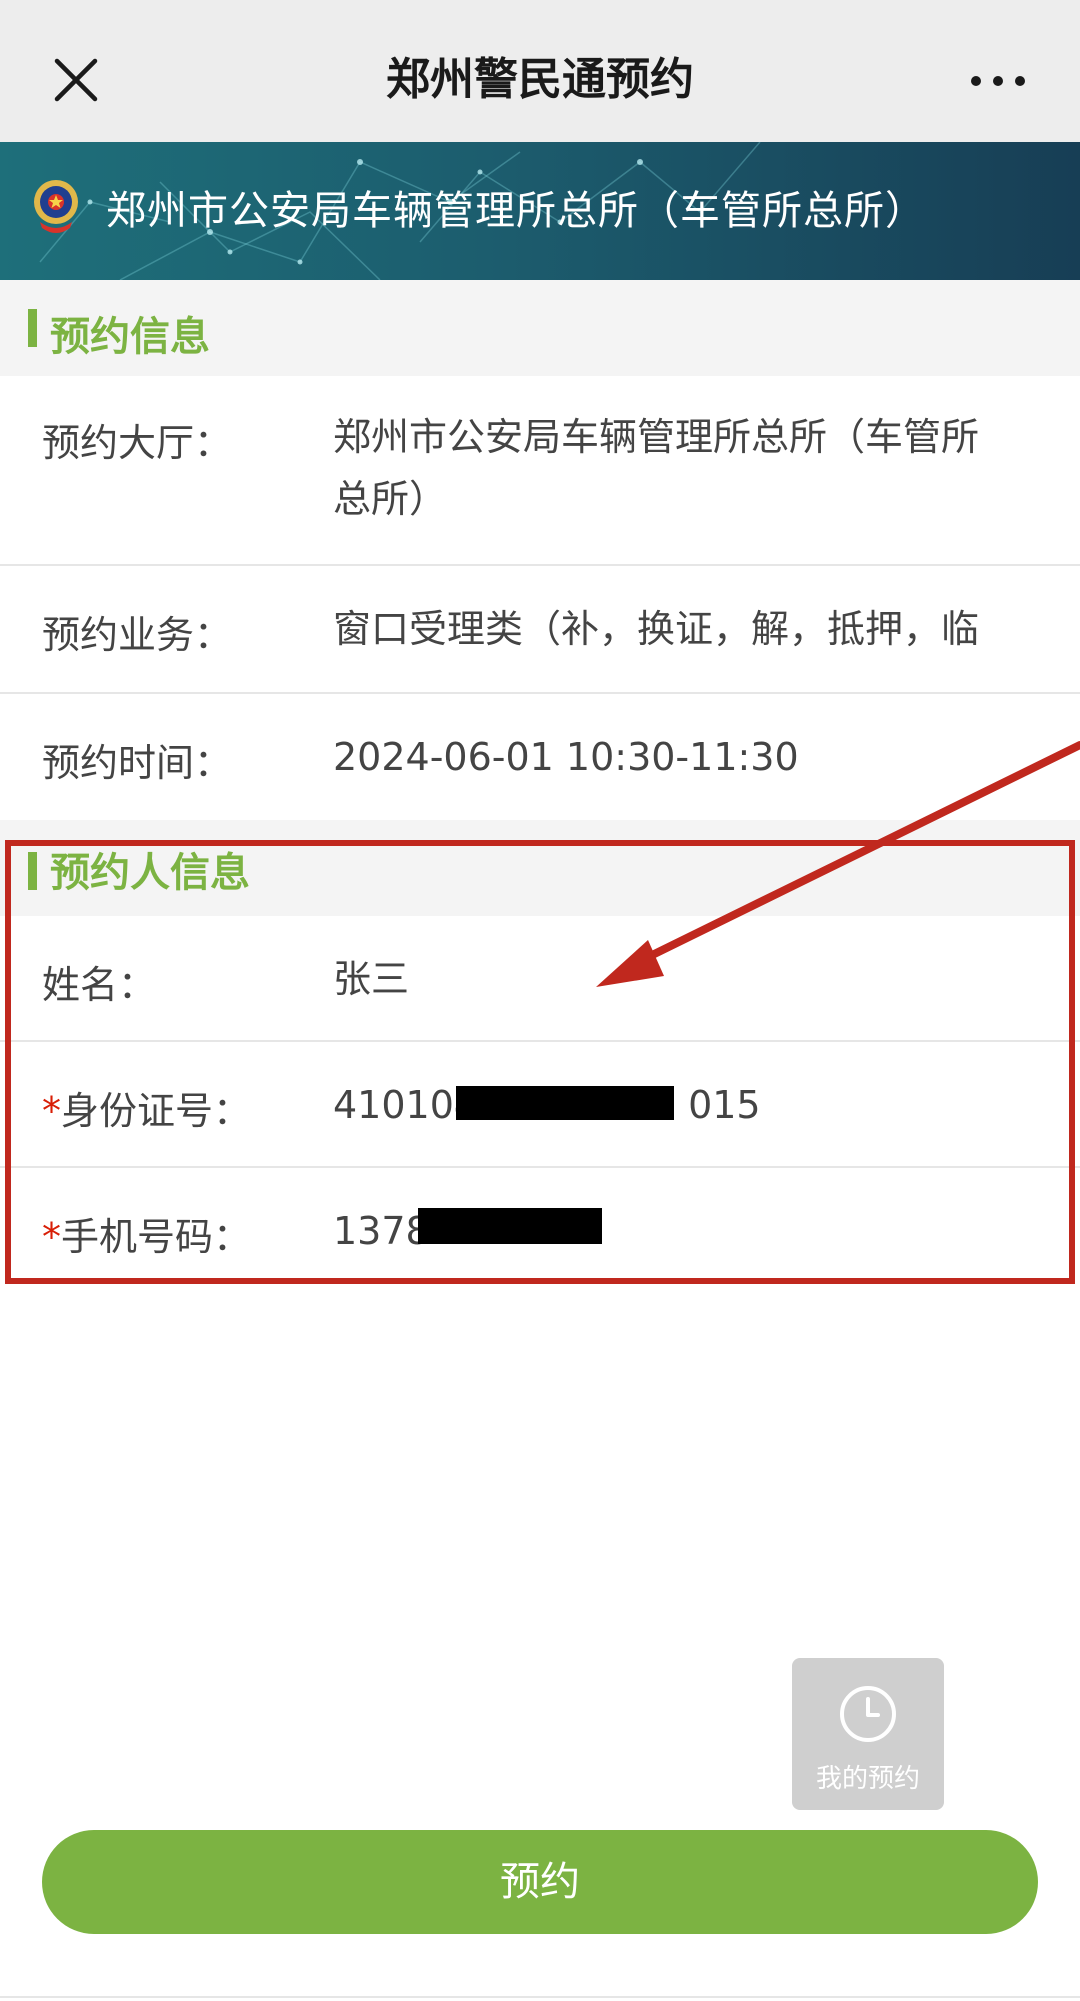 Image resolution: width=1080 pixels, height=2001 pixels. Describe the element at coordinates (516, 211) in the screenshot. I see `office-name: 郑州市公安局车辆管理所总所（车管所总所）` at that location.